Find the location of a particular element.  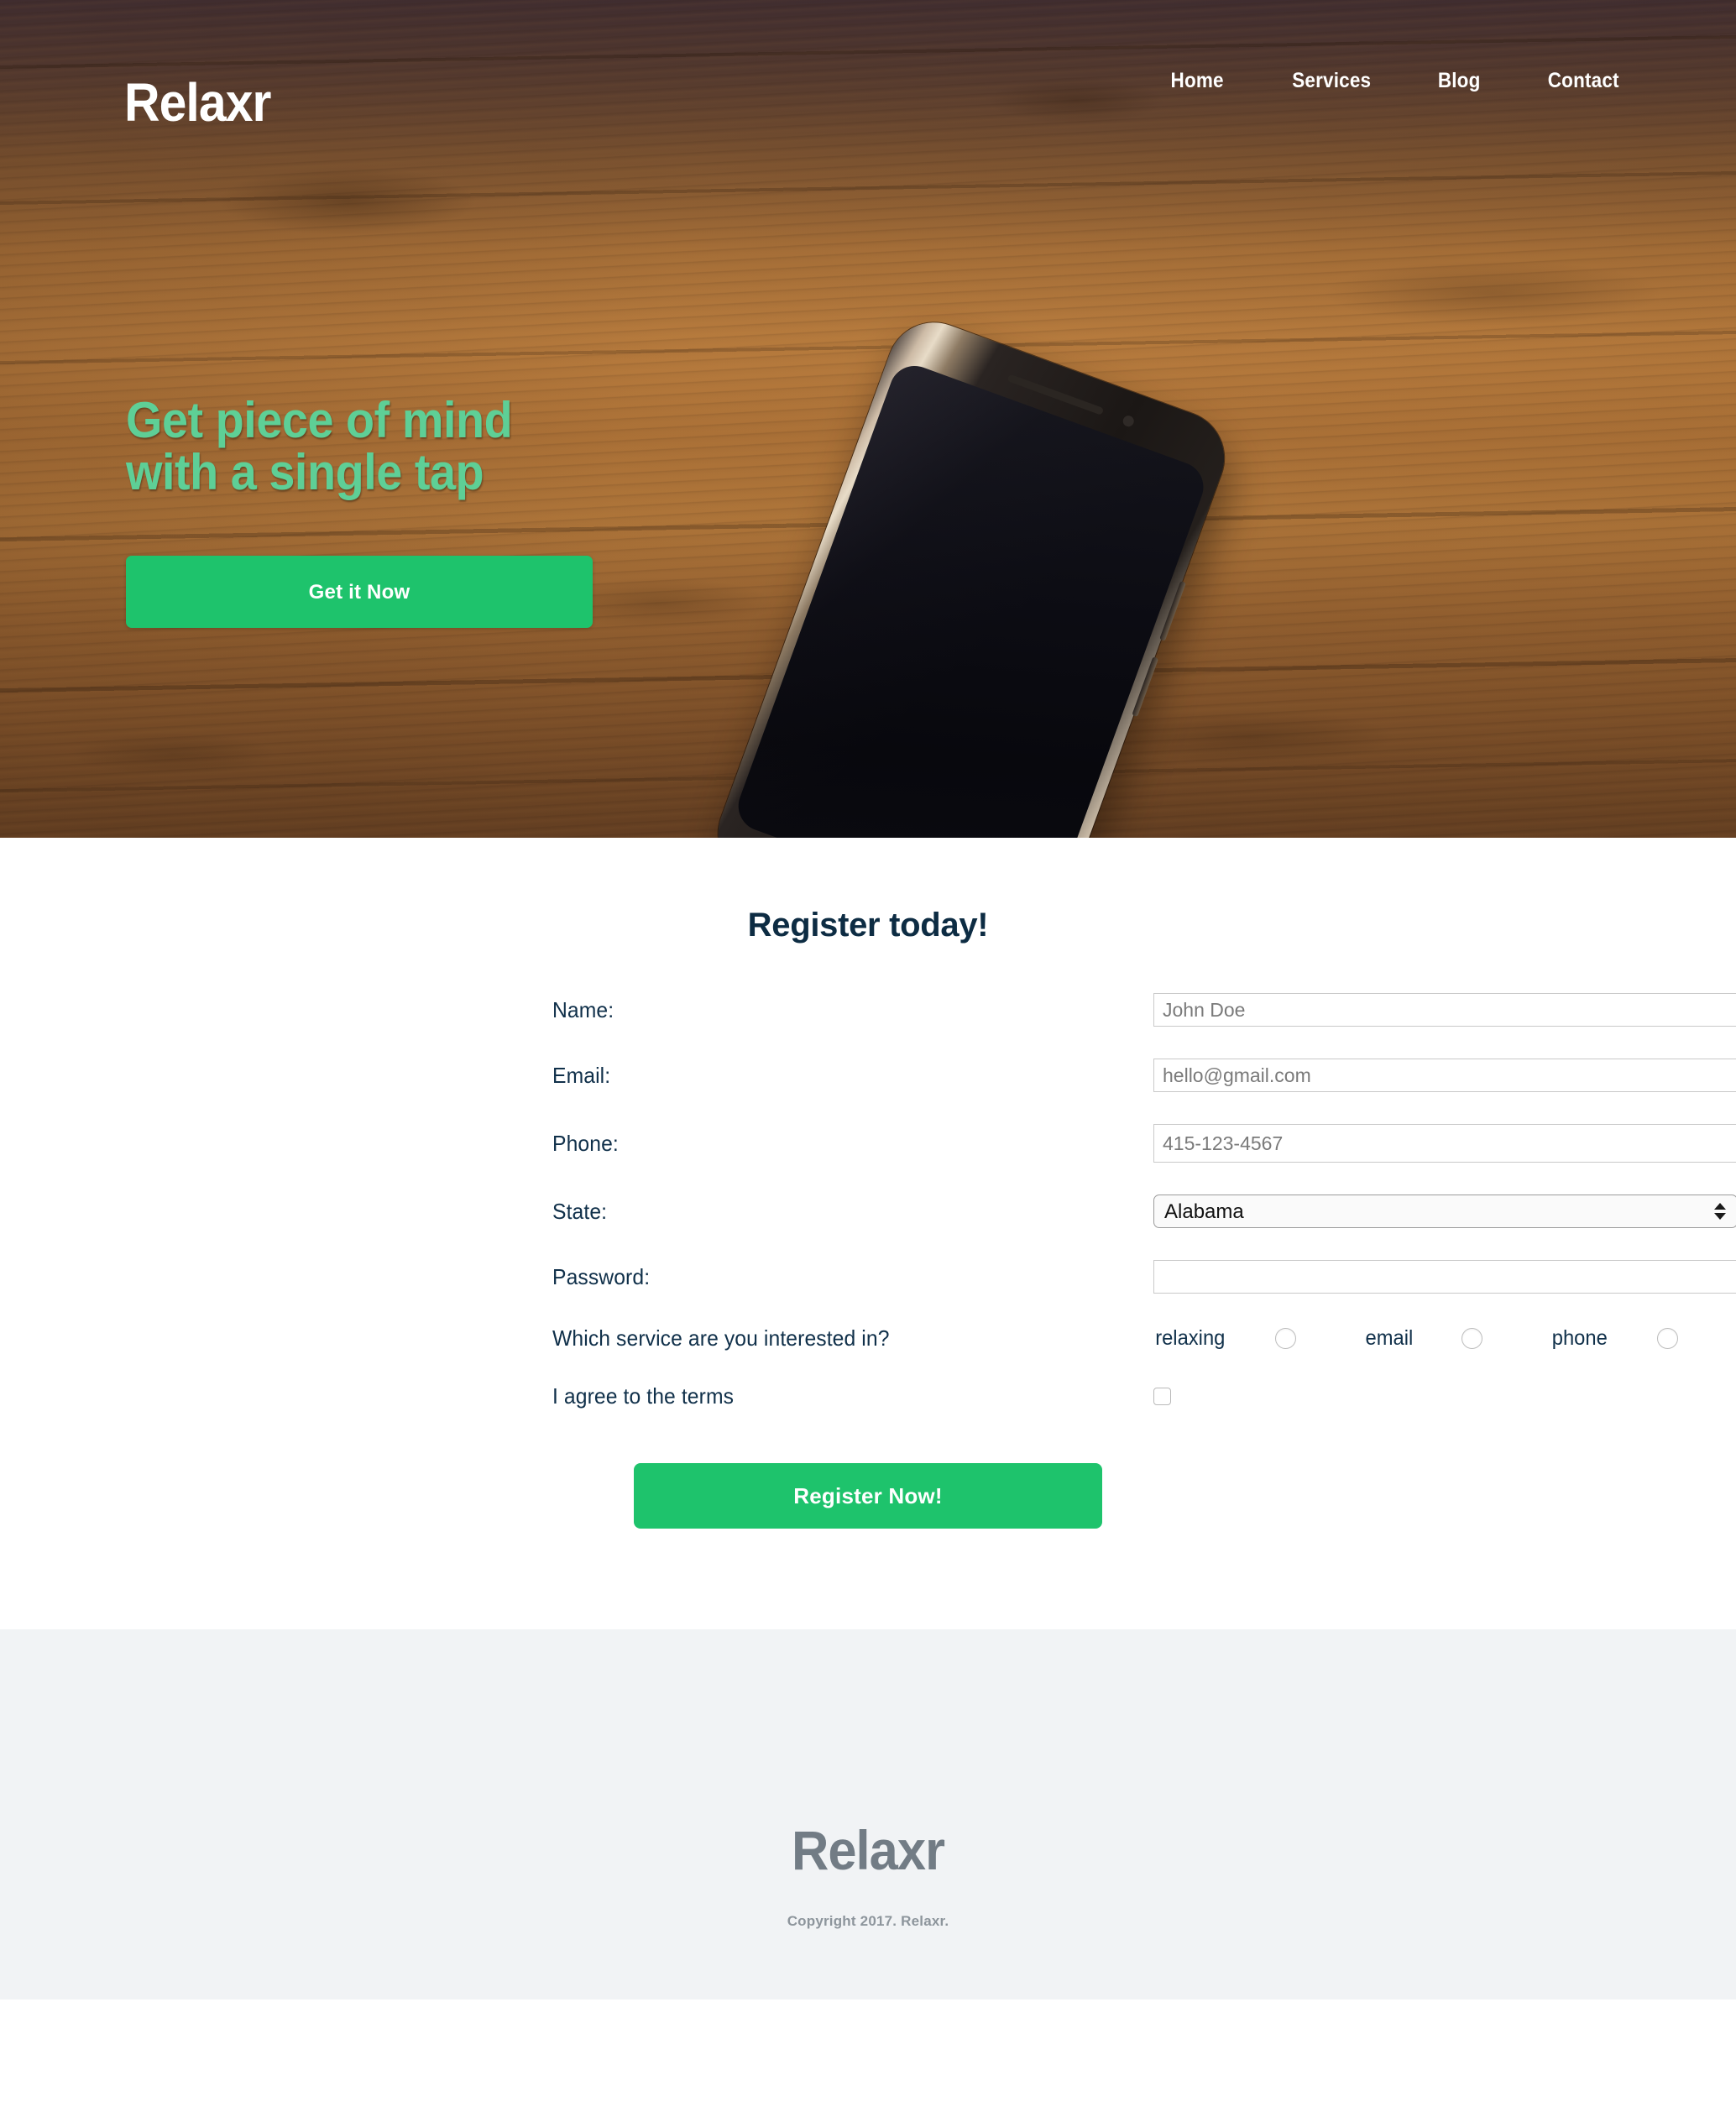

nav-item-contact: Contact is located at coordinates (1582, 81).